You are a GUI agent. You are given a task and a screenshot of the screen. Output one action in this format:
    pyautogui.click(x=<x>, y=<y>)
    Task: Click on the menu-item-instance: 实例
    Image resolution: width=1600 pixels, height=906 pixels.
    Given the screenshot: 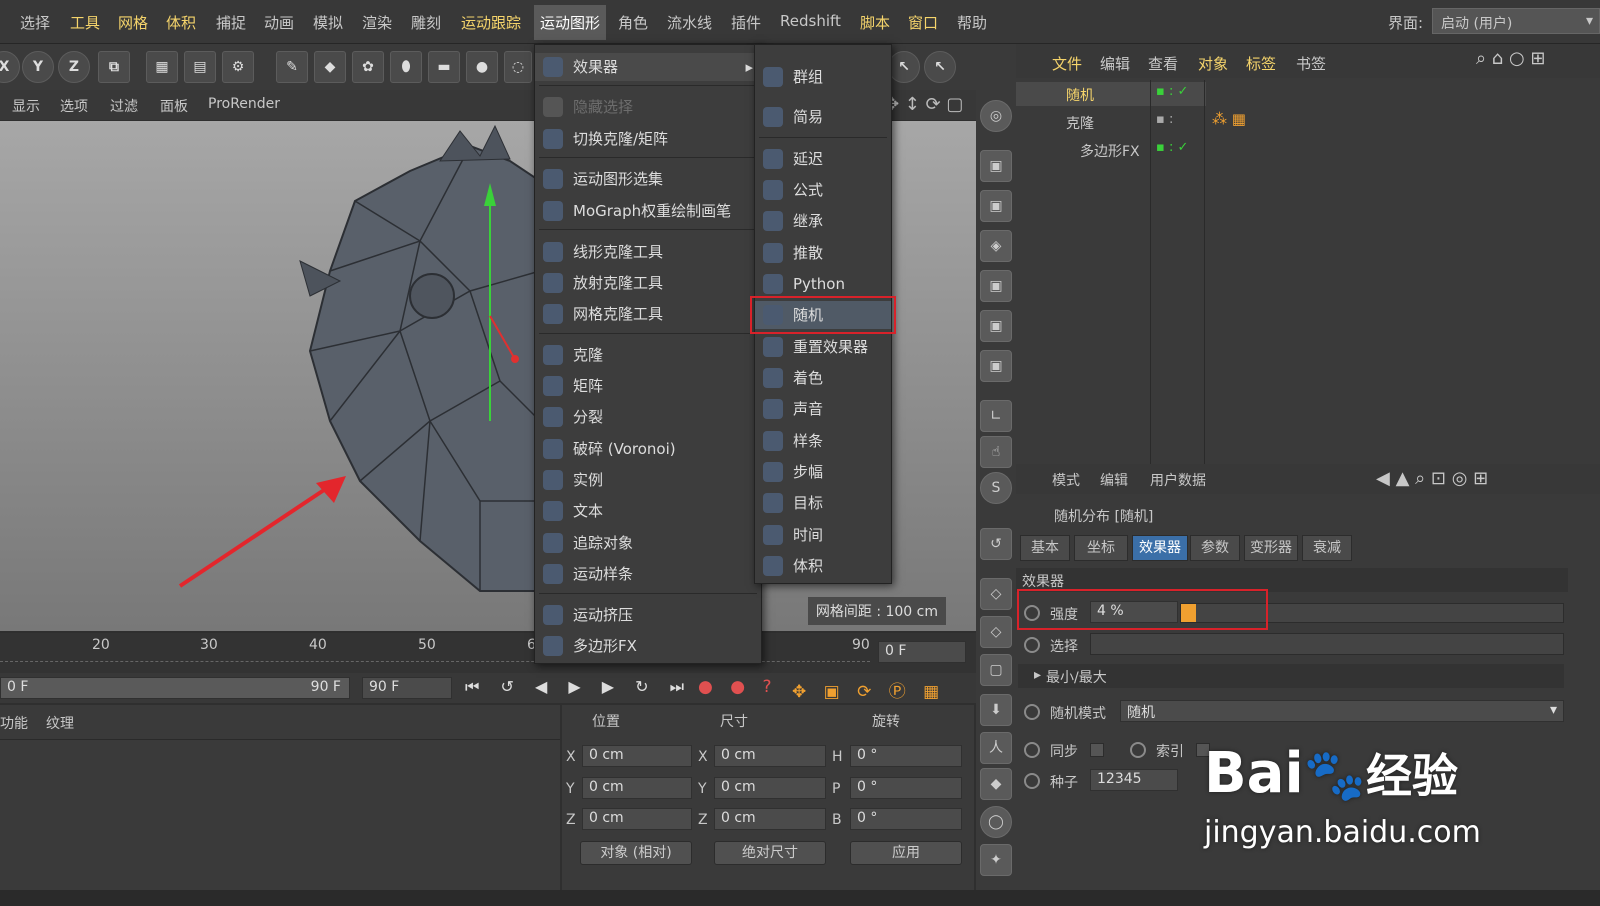 What is the action you would take?
    pyautogui.click(x=648, y=480)
    